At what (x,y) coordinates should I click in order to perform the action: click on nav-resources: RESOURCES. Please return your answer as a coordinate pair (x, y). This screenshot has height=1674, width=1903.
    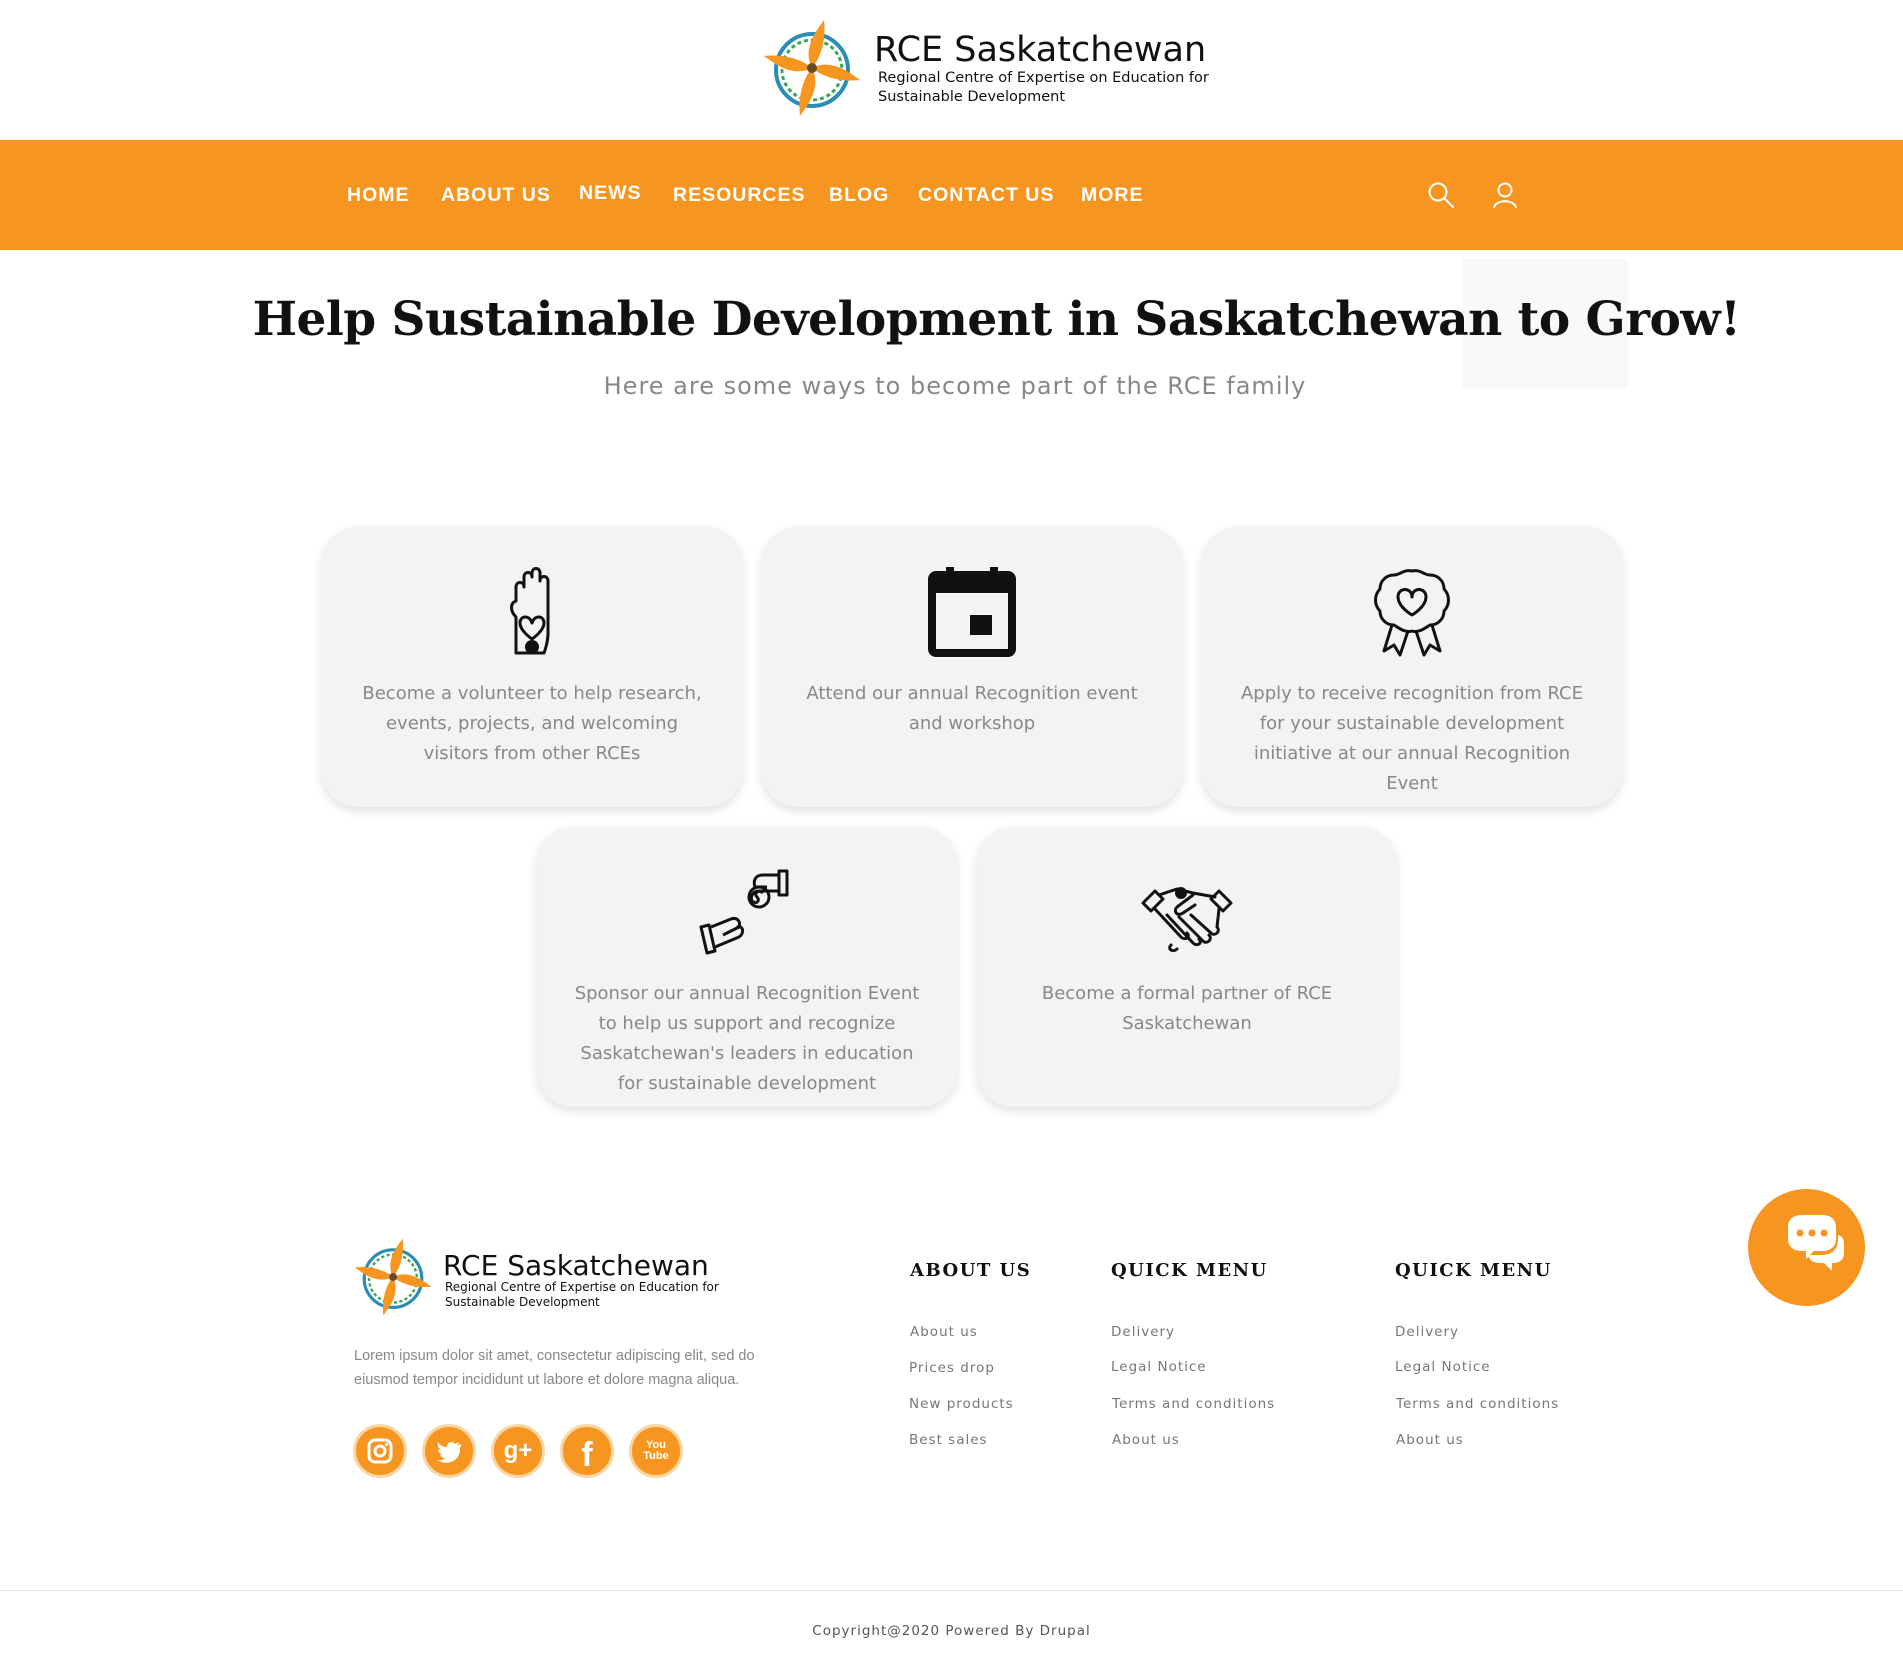
    Looking at the image, I should click on (739, 195).